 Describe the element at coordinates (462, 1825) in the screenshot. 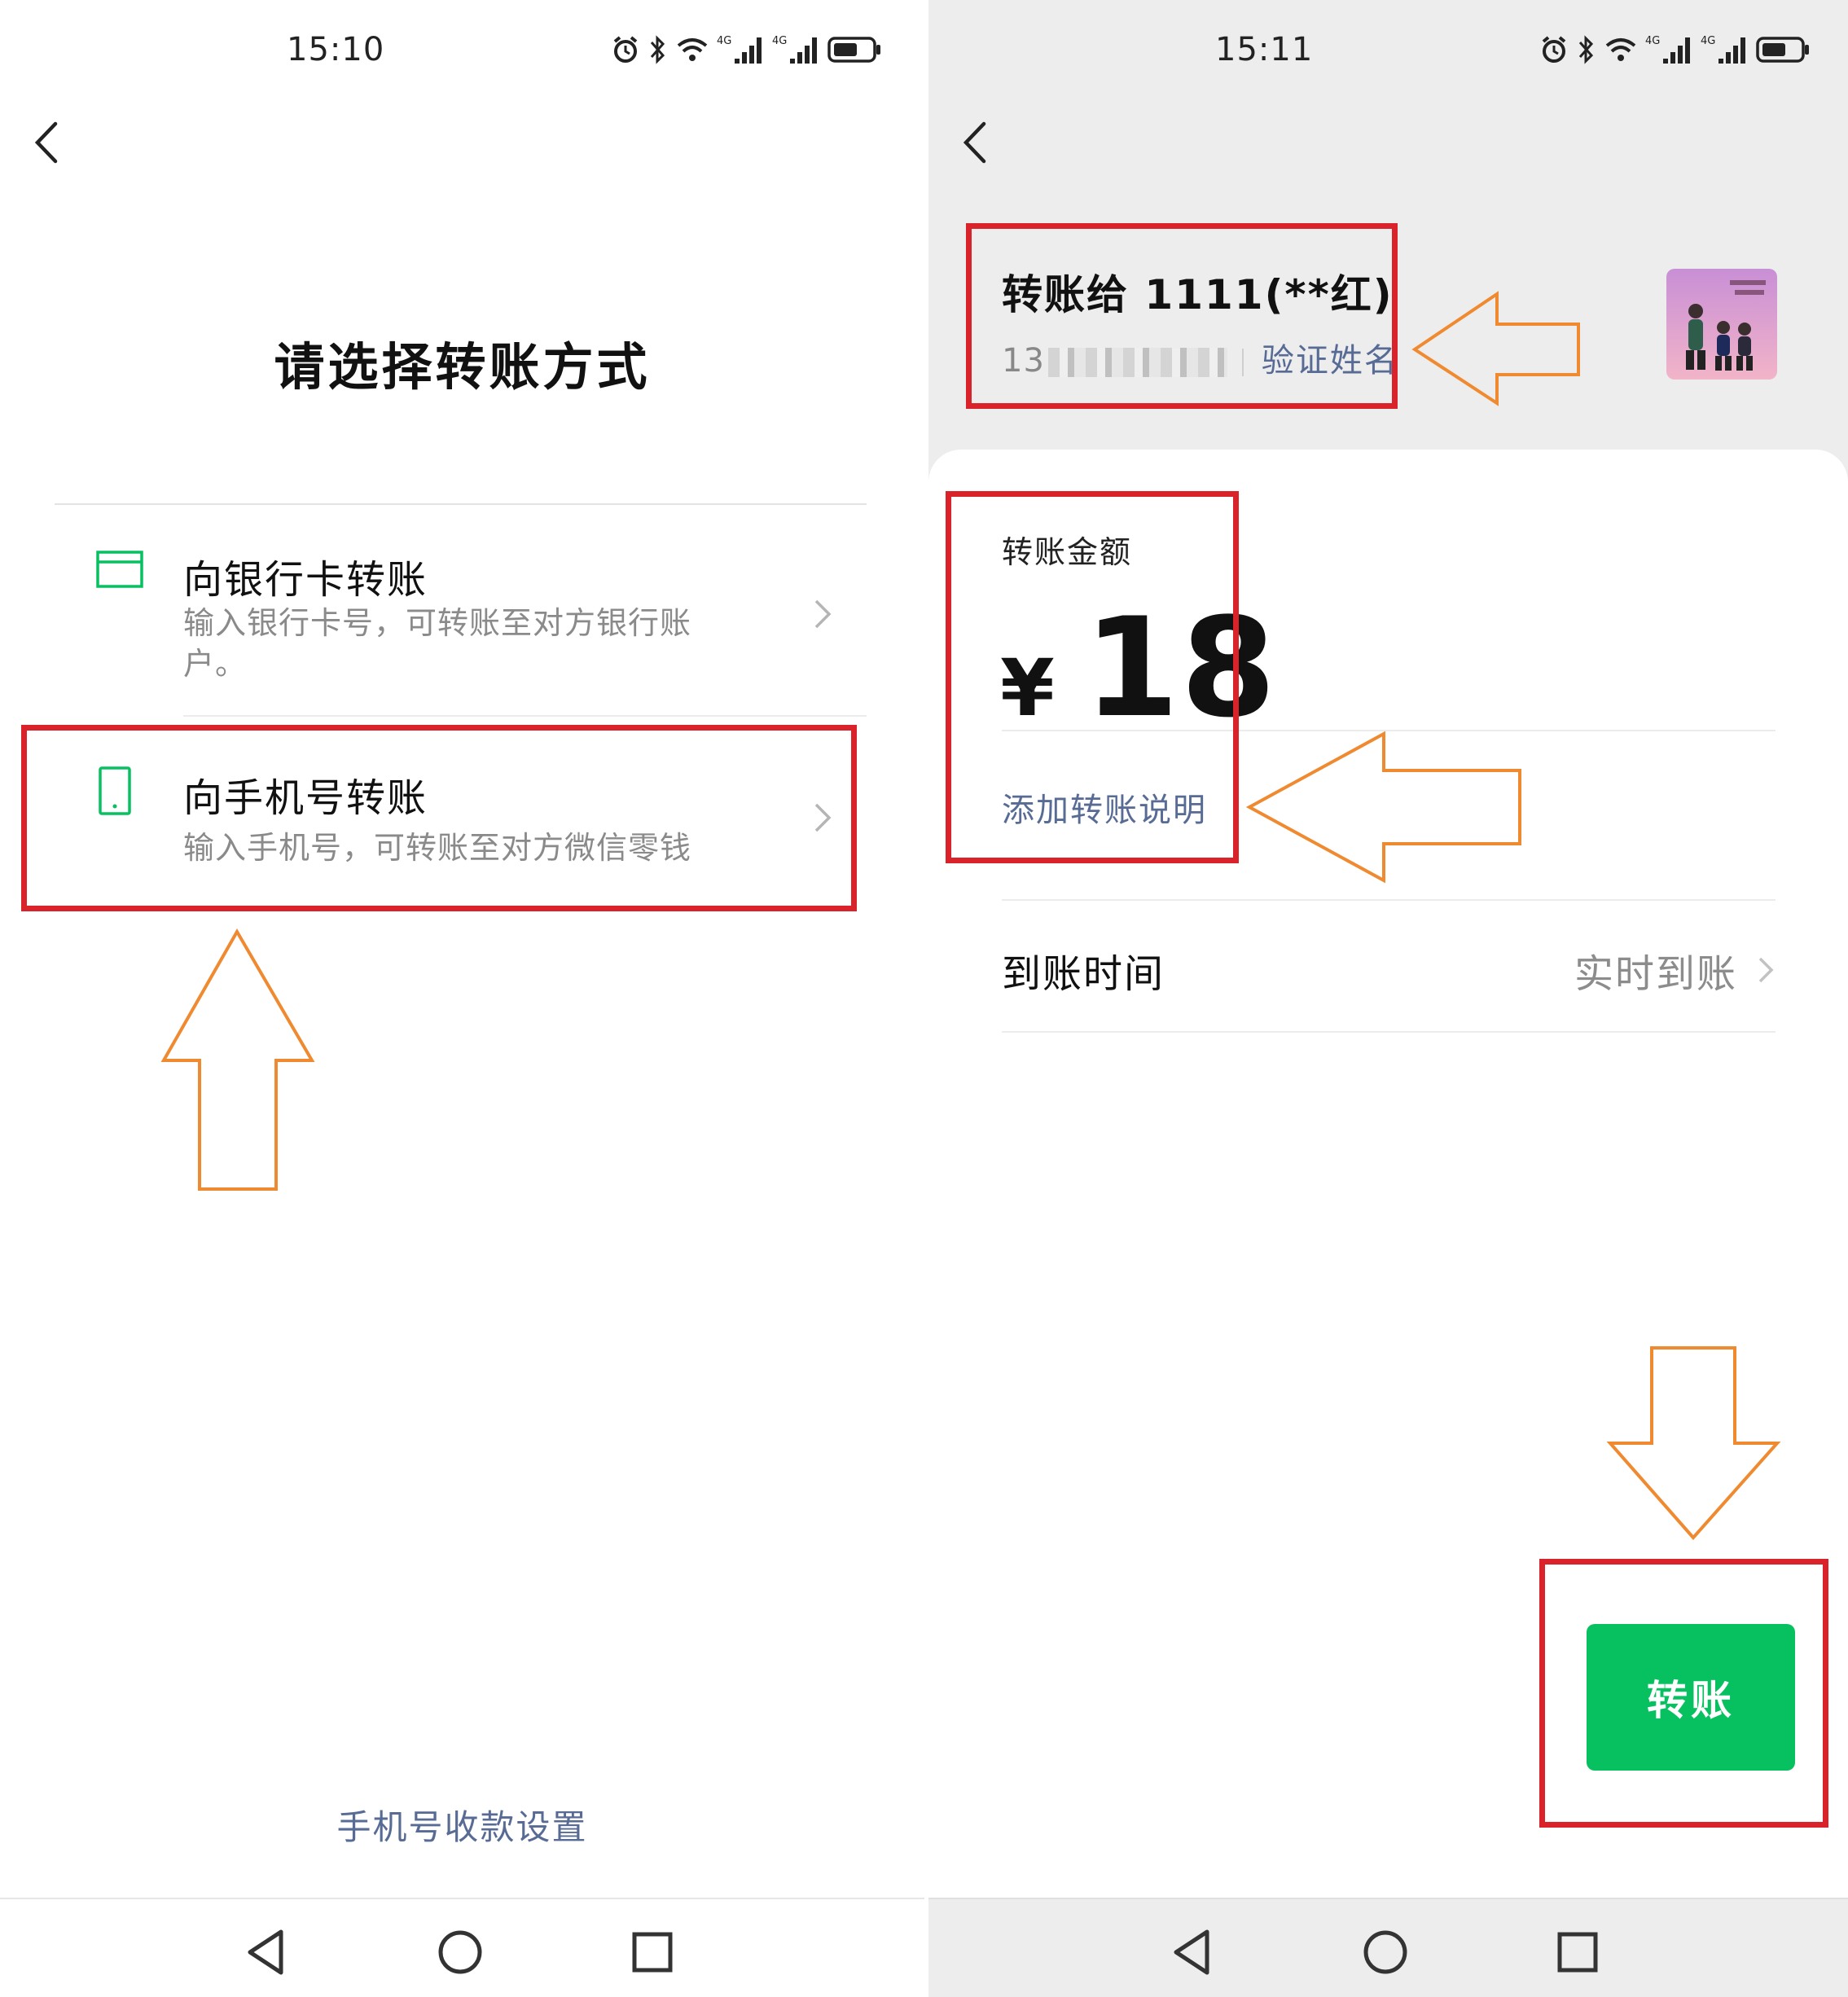

I see `phone-receive-settings-link: 手机号收款设置` at that location.